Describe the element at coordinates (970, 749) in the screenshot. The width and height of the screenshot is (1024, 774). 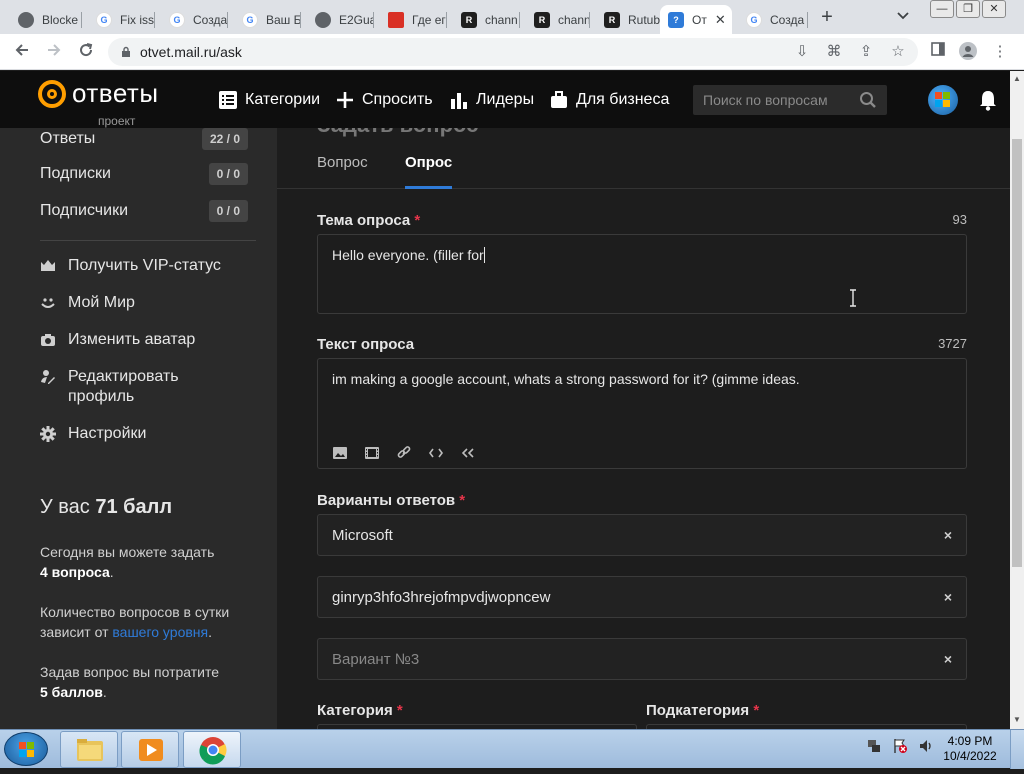
I see `system-clock: 4:09 PM 10/4/2022` at that location.